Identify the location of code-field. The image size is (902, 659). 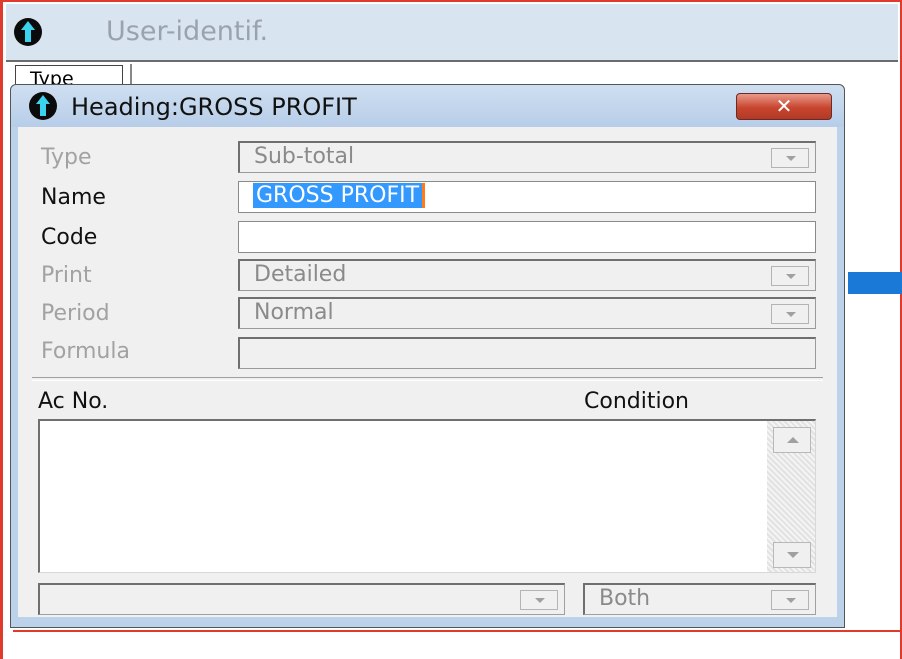
(527, 237).